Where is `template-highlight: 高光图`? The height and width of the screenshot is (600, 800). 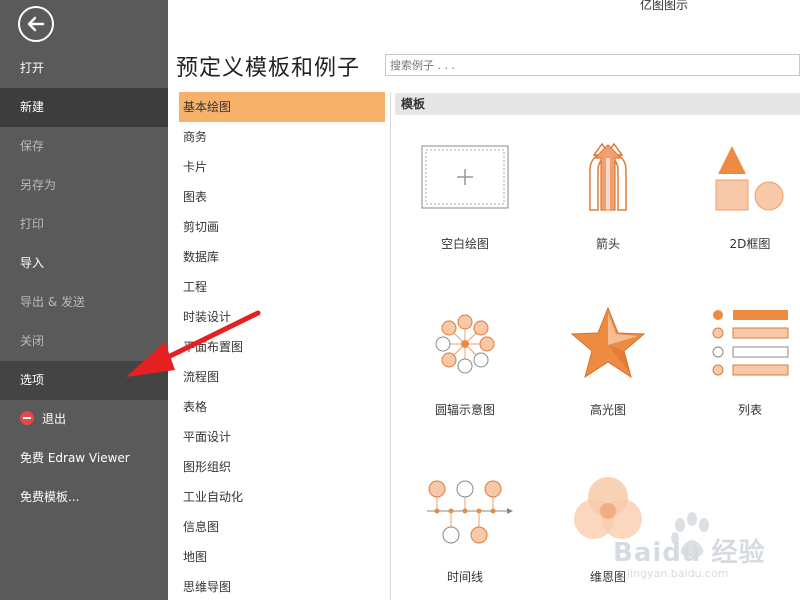 template-highlight: 高光图 is located at coordinates (608, 362).